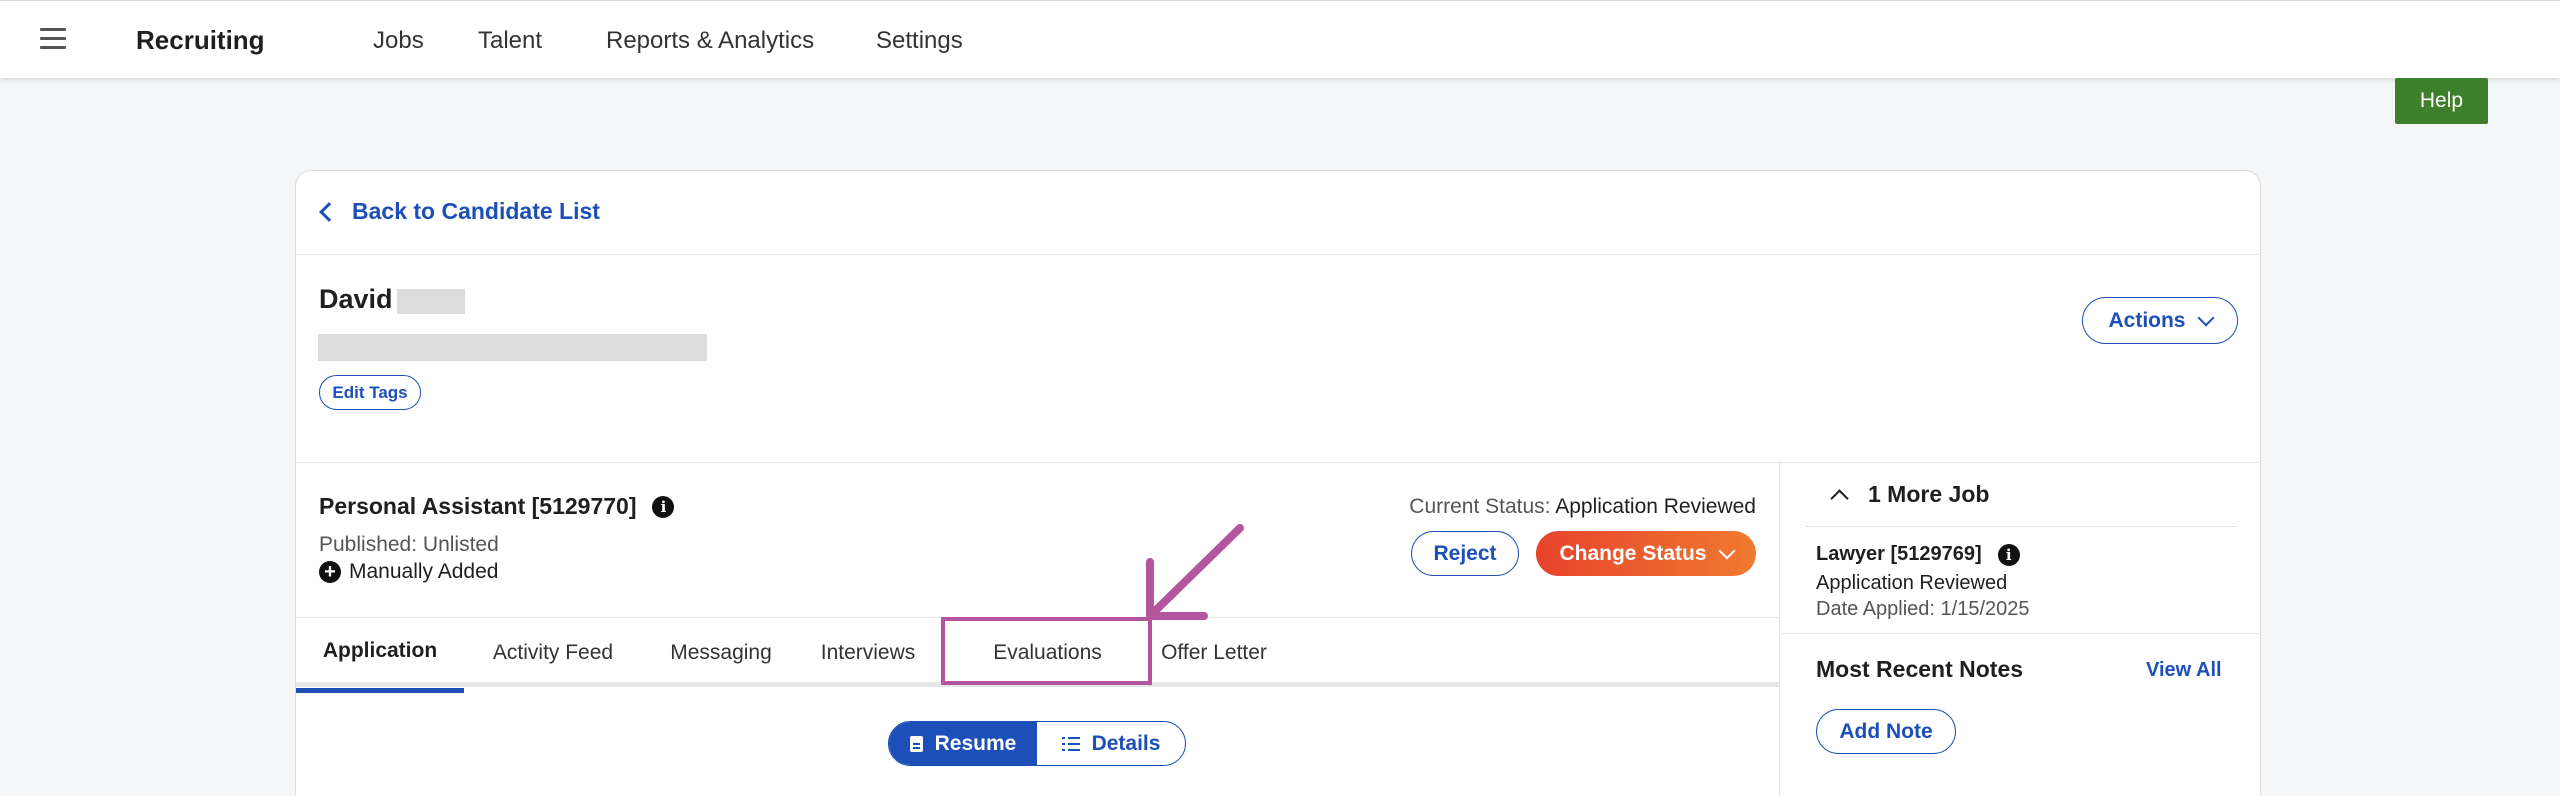 Image resolution: width=2560 pixels, height=796 pixels. Describe the element at coordinates (2441, 101) in the screenshot. I see `help-button: Help` at that location.